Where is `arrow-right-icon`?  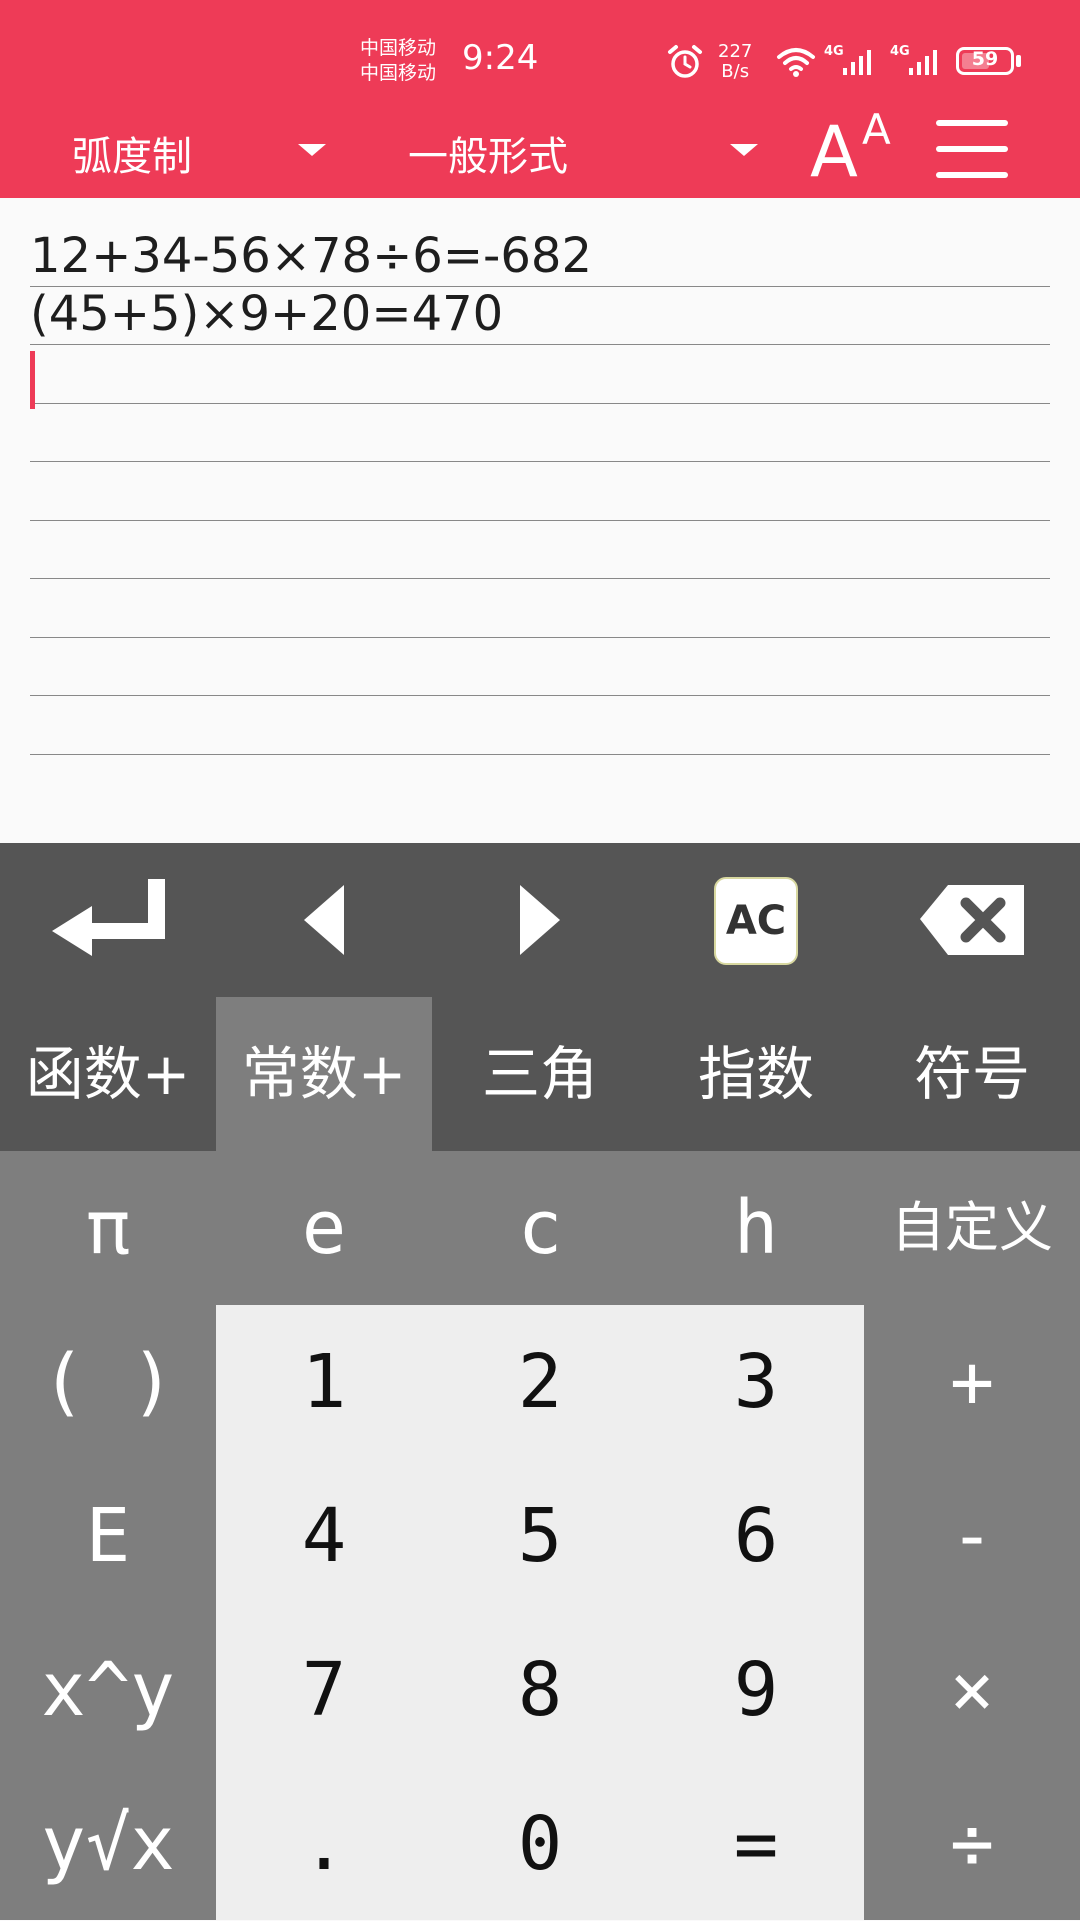
arrow-right-icon is located at coordinates (540, 920).